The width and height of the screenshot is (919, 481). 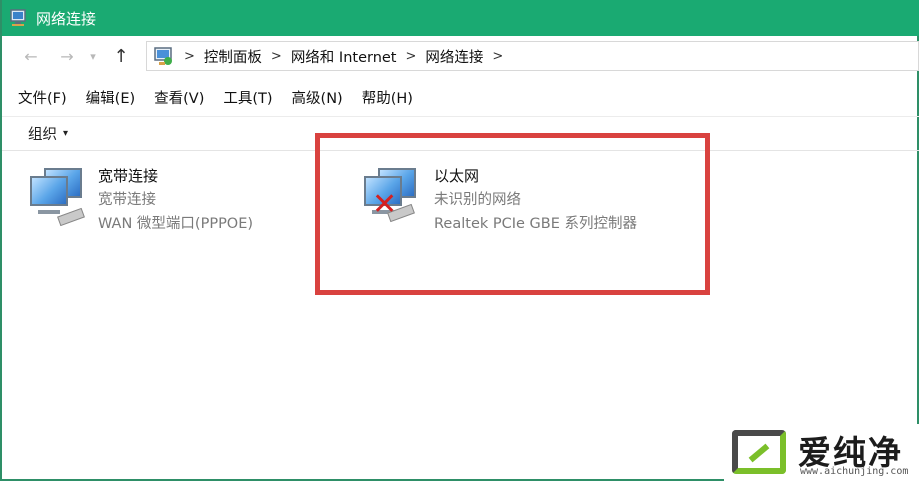 I want to click on menu-advanced: 高级(N), so click(x=317, y=97).